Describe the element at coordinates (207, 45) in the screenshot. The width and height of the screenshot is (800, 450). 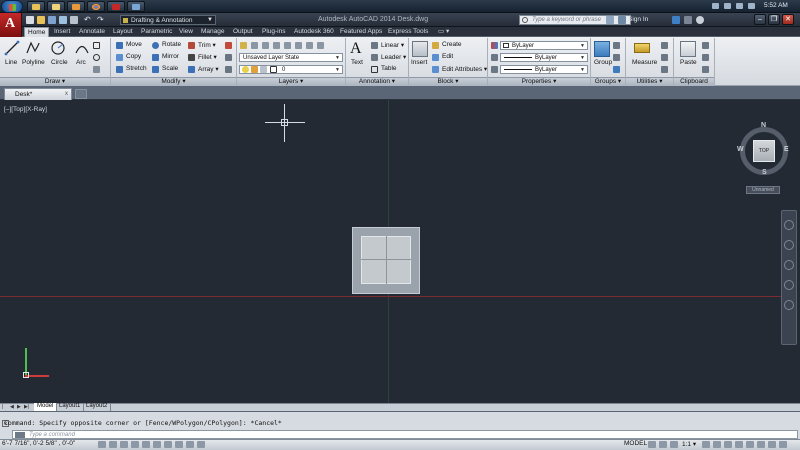
I see `trim-button: Trim ▾` at that location.